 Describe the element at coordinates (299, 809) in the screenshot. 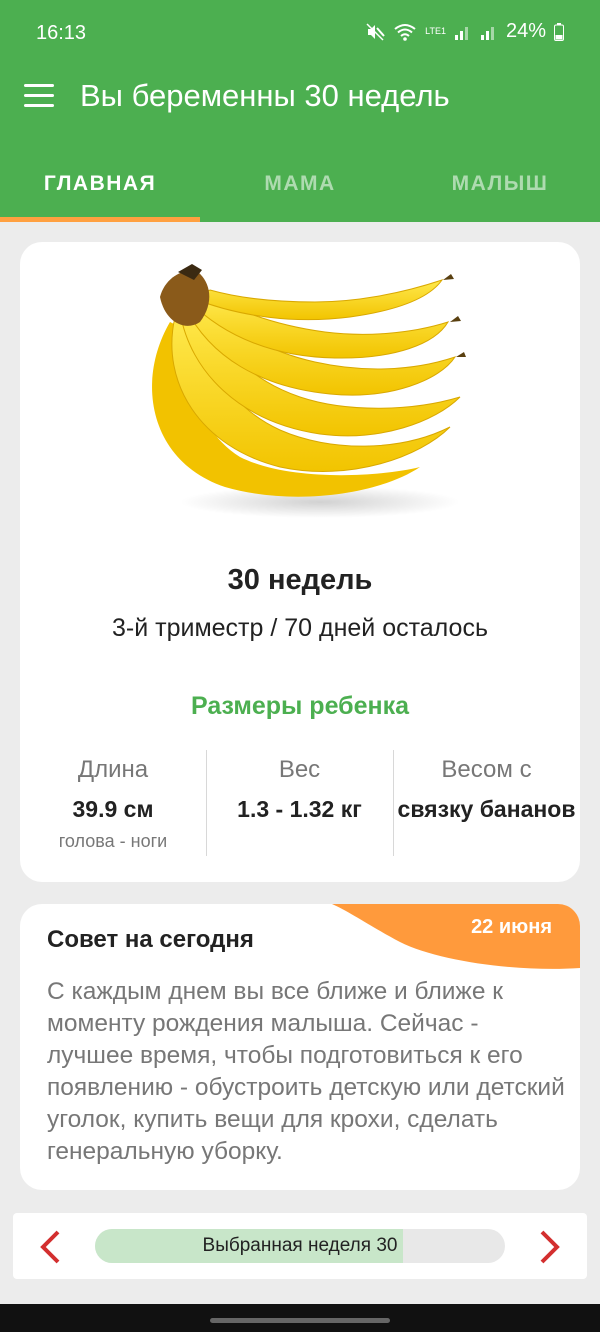

I see `stat-weight-value: 1.3 - 1.32 кг` at that location.